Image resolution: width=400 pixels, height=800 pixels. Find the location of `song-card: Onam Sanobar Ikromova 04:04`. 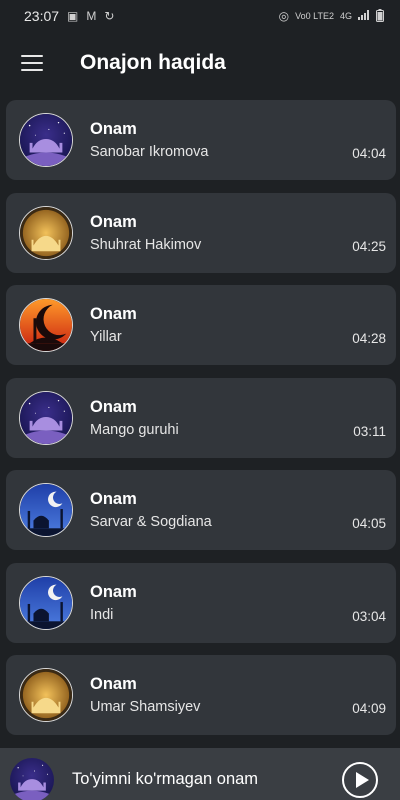

song-card: Onam Sanobar Ikromova 04:04 is located at coordinates (201, 140).